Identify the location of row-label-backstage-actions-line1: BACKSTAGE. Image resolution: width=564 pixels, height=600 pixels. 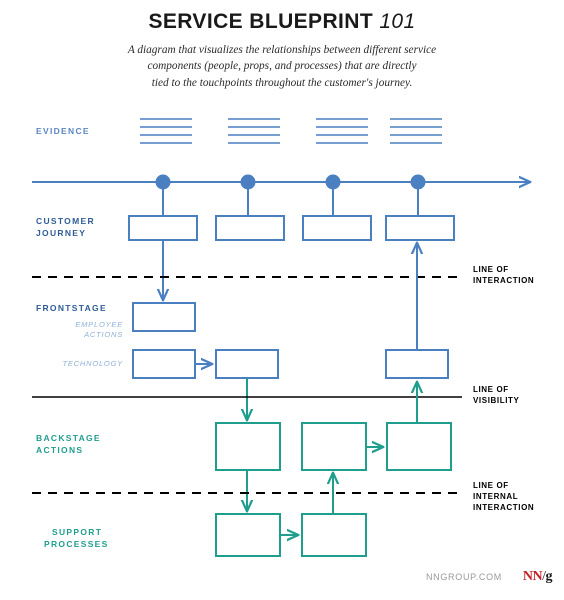
(68, 438).